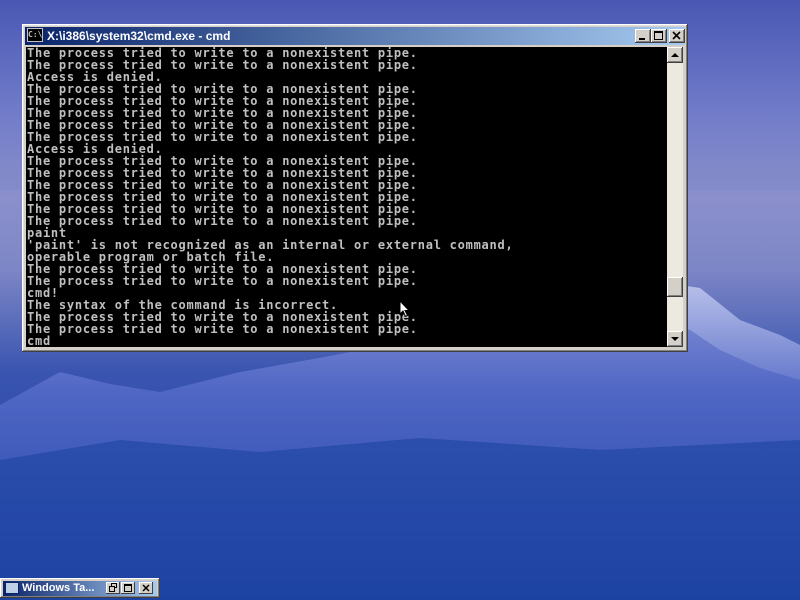 The height and width of the screenshot is (600, 800). I want to click on window-app-icon, so click(12, 588).